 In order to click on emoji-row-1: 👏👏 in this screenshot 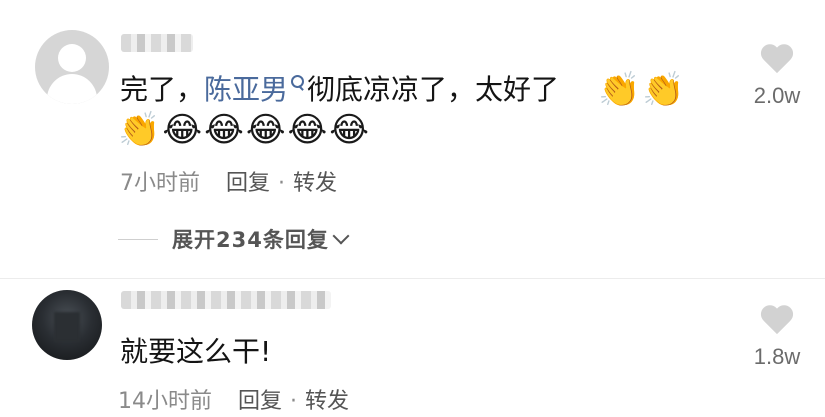, I will do `click(642, 90)`.